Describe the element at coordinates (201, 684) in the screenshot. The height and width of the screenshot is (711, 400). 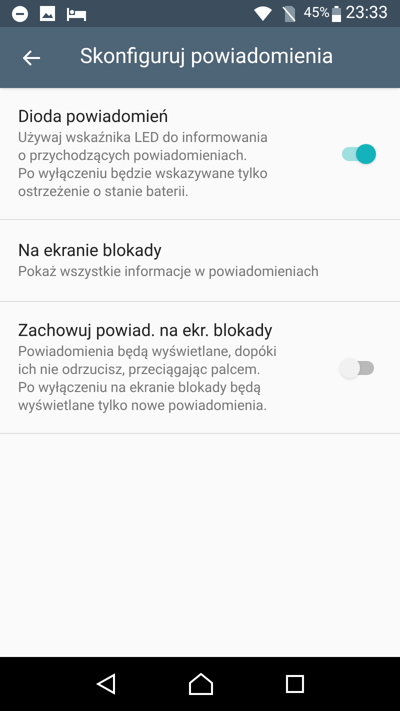
I see `home-icon` at that location.